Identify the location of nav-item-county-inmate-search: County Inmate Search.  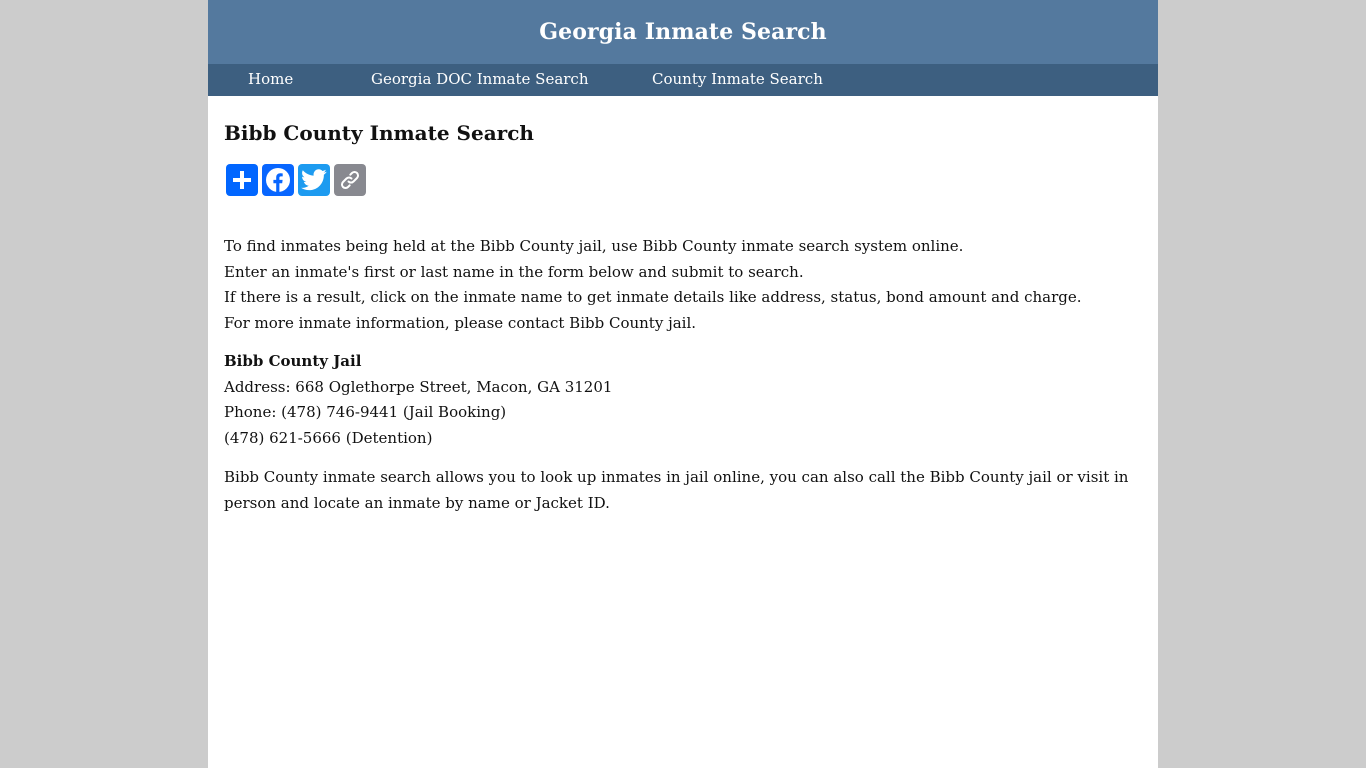
(737, 79).